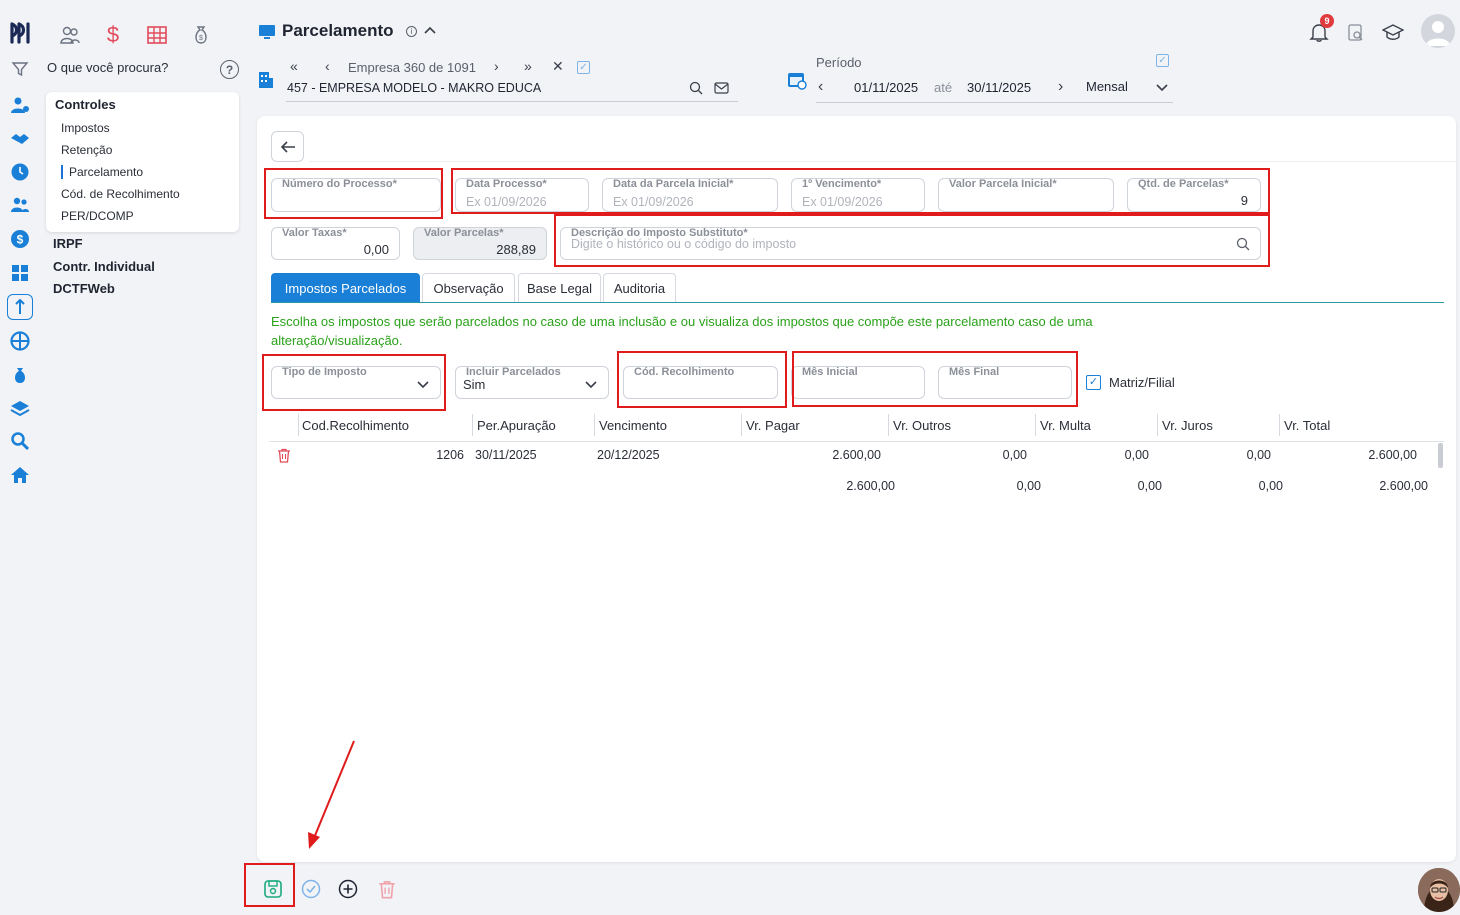 The width and height of the screenshot is (1460, 915). Describe the element at coordinates (633, 425) in the screenshot. I see `col-vencimento: Vencimento` at that location.